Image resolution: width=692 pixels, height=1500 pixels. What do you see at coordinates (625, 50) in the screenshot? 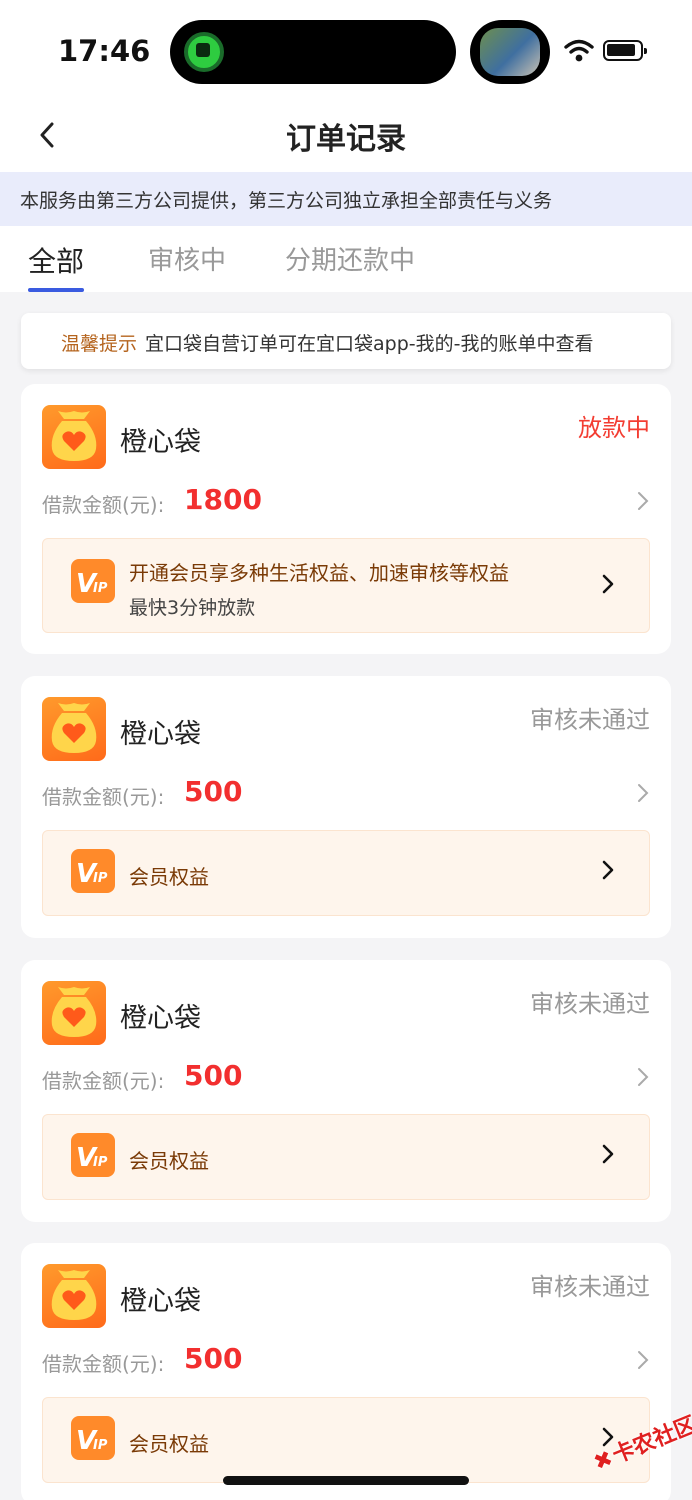
I see `battery-icon` at bounding box center [625, 50].